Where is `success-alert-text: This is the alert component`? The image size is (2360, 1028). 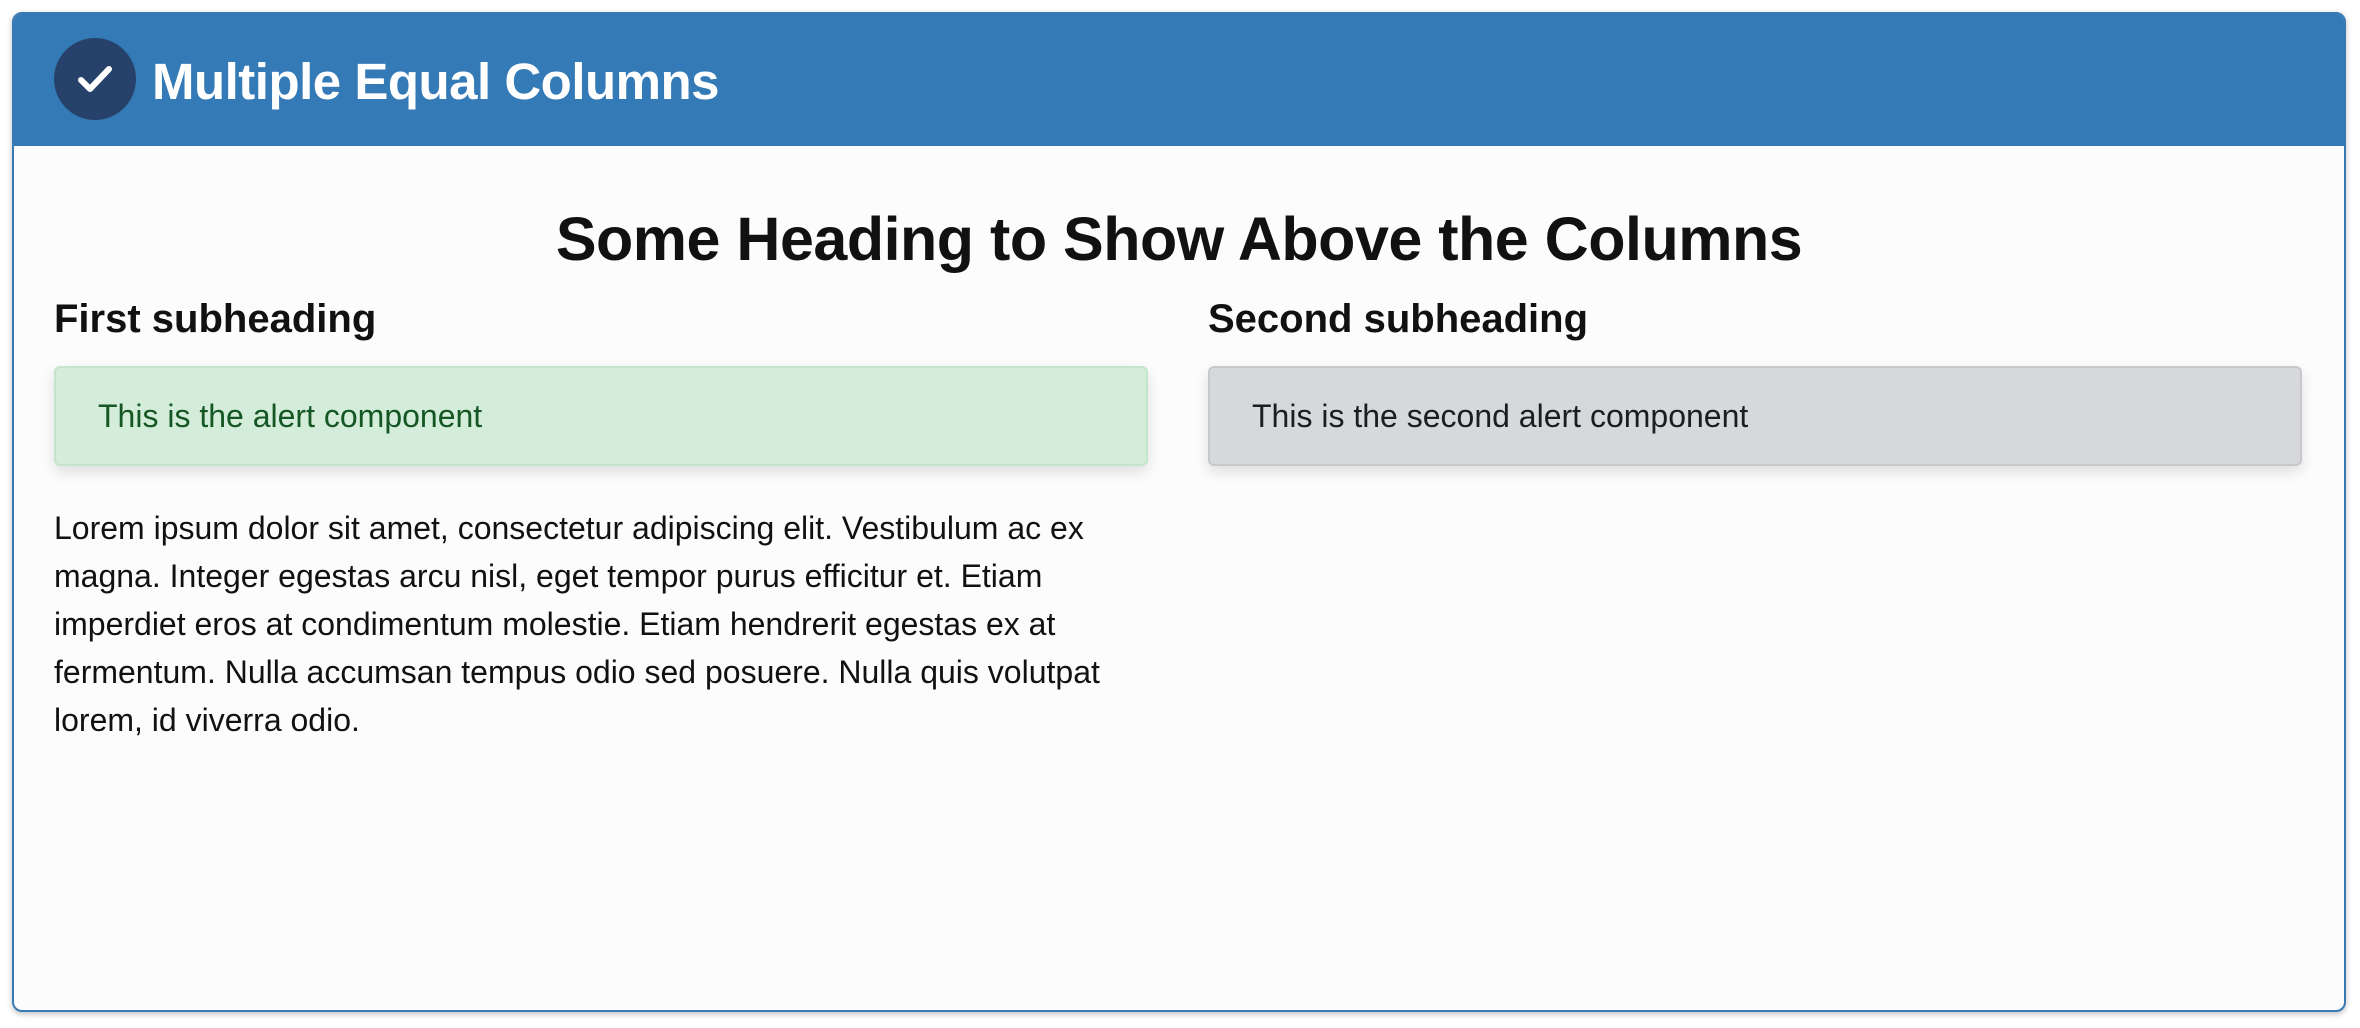
success-alert-text: This is the alert component is located at coordinates (290, 415).